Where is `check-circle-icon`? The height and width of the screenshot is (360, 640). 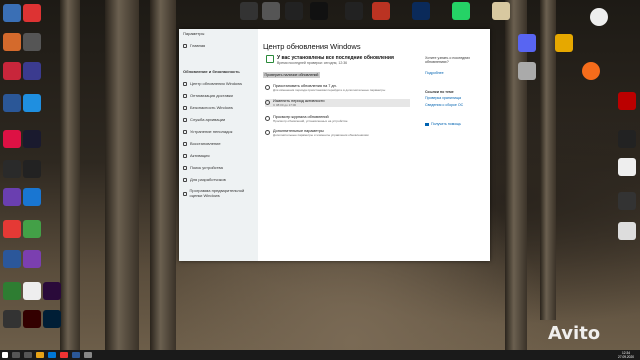
check-circle-icon is located at coordinates (185, 155).